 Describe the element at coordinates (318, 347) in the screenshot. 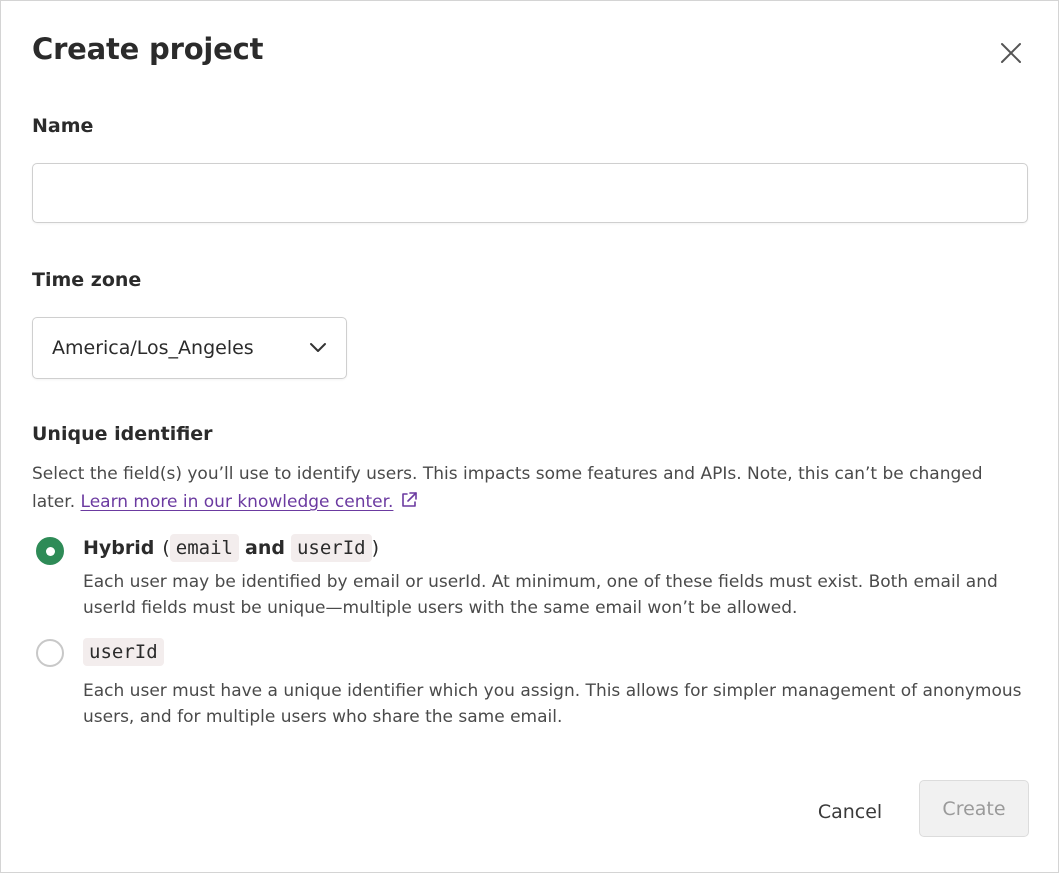

I see `chevron-down-icon` at that location.